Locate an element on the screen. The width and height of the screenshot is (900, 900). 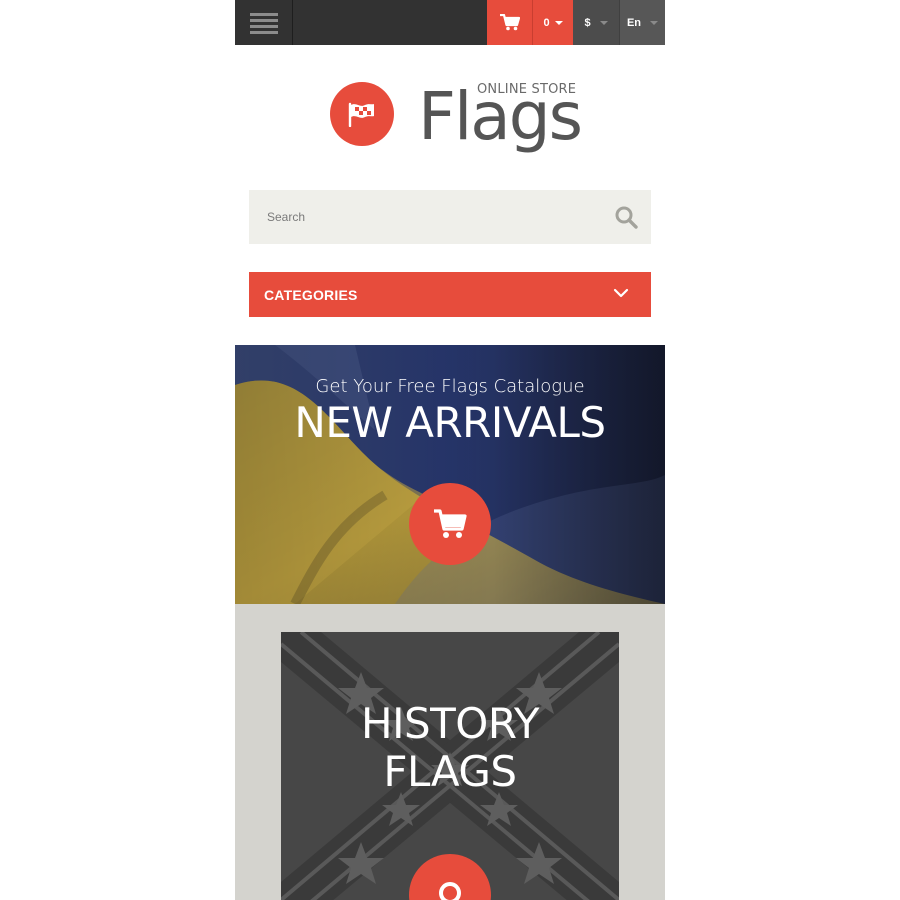
cart-button is located at coordinates (509, 22).